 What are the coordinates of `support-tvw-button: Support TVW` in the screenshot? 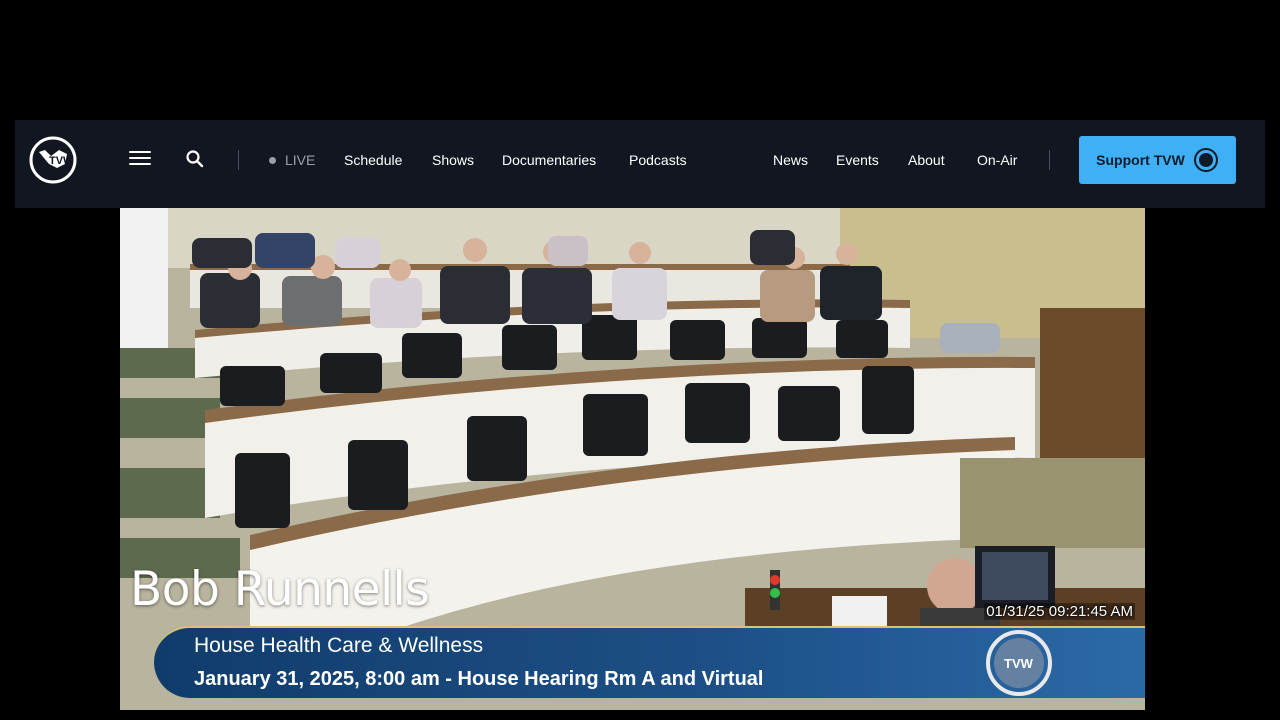 It's located at (1157, 160).